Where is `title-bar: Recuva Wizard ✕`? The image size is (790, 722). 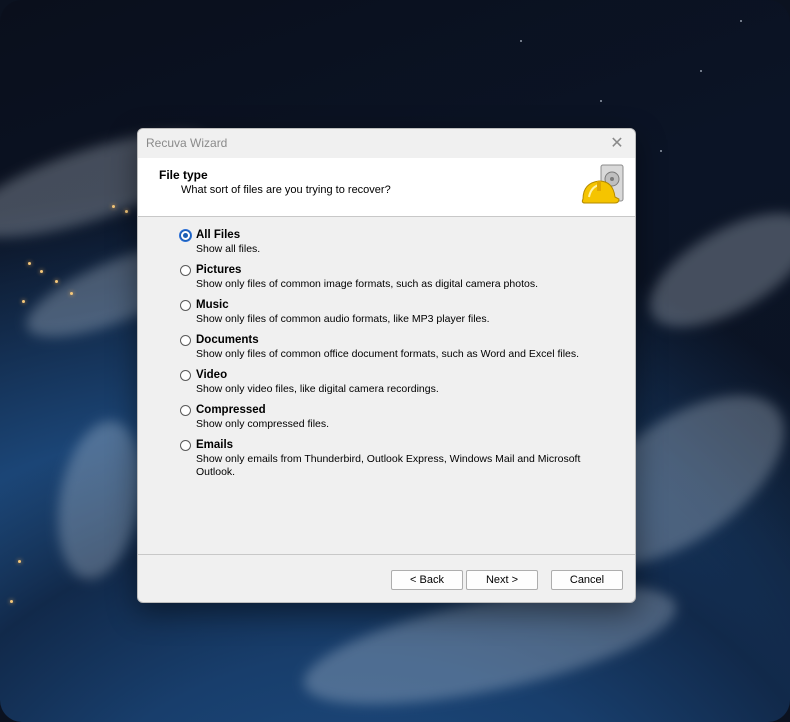
title-bar: Recuva Wizard ✕ is located at coordinates (386, 143).